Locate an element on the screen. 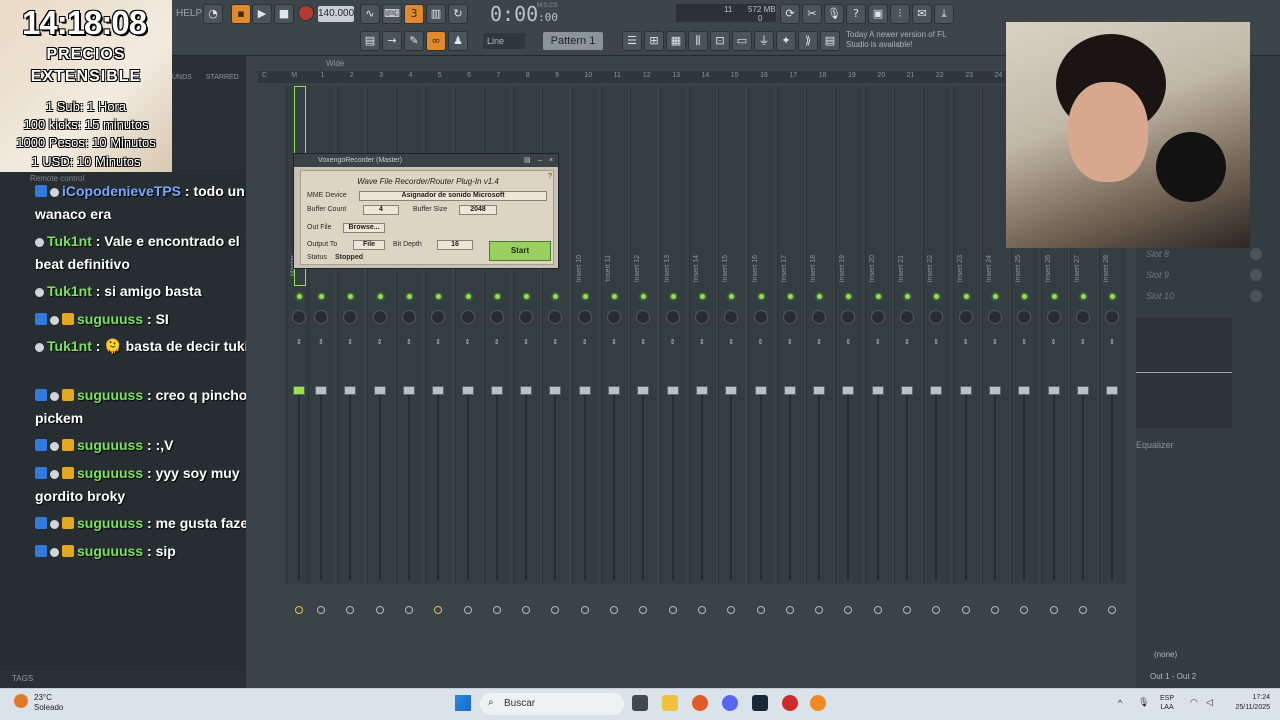 The height and width of the screenshot is (720, 1280). link-icon: ∞ is located at coordinates (436, 41).